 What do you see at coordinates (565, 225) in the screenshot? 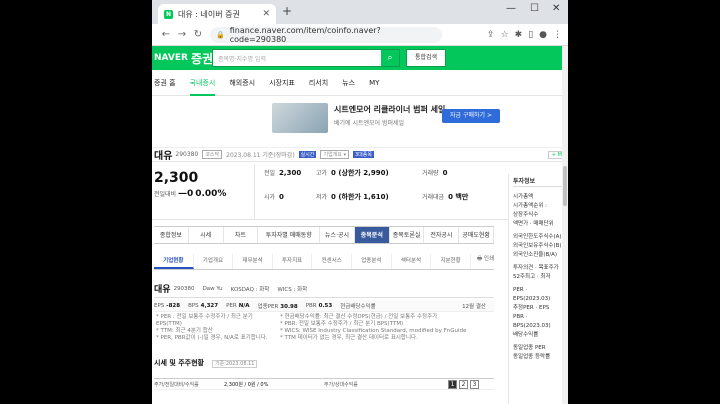
I see `scrollbar` at bounding box center [565, 225].